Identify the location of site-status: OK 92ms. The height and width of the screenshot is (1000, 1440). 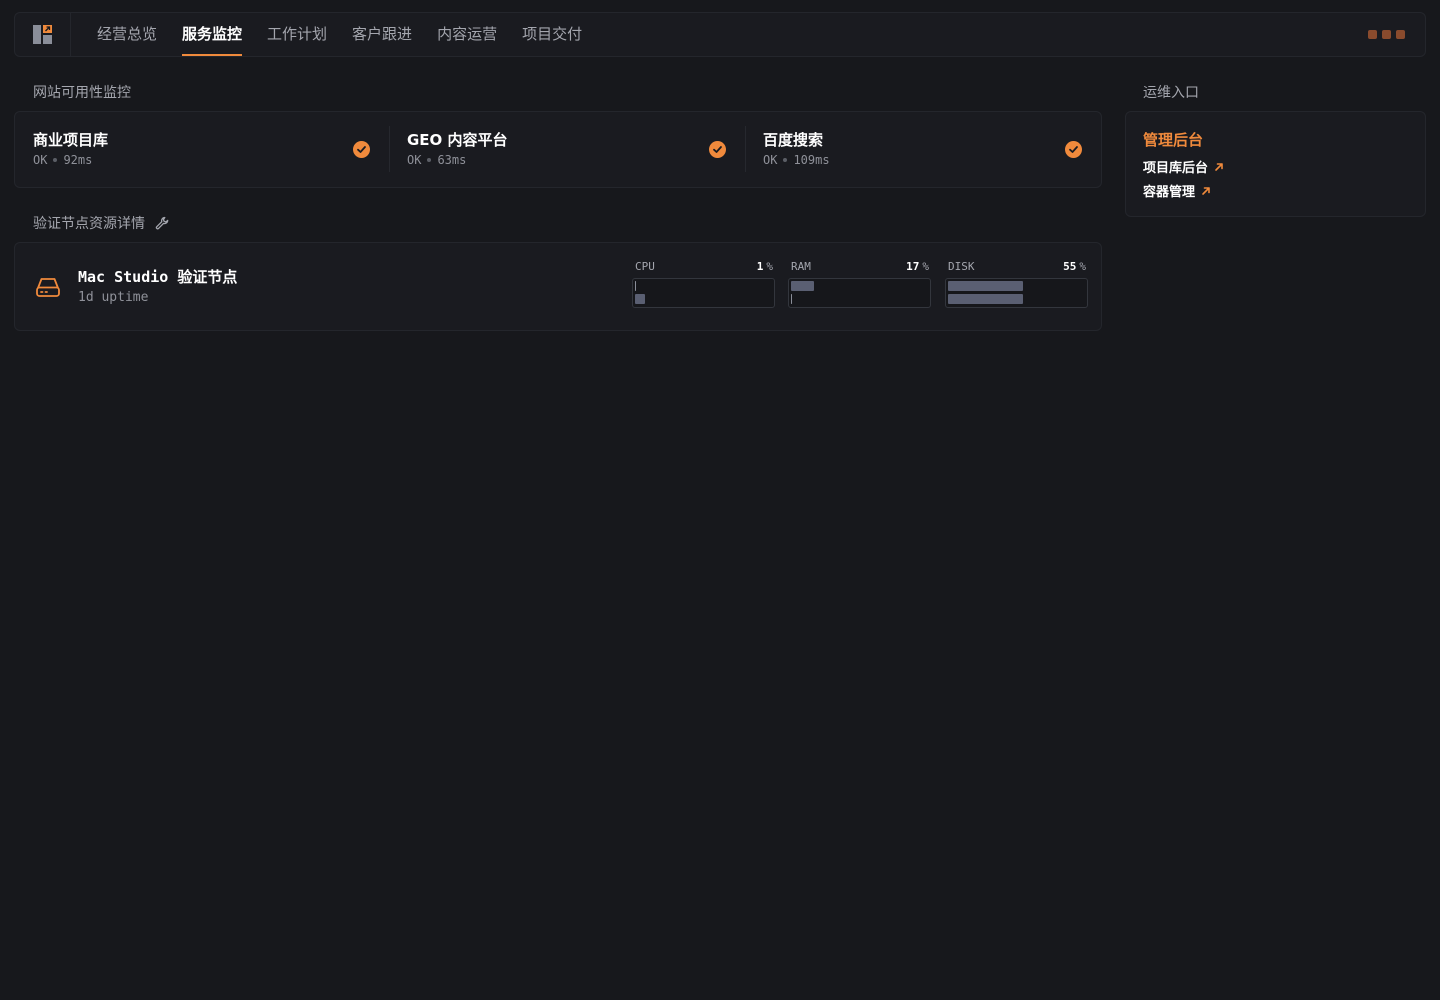
(62, 160).